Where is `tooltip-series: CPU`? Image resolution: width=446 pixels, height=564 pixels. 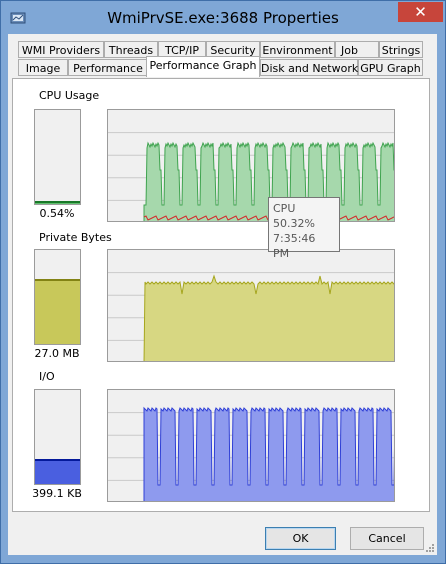
tooltip-series: CPU is located at coordinates (284, 208).